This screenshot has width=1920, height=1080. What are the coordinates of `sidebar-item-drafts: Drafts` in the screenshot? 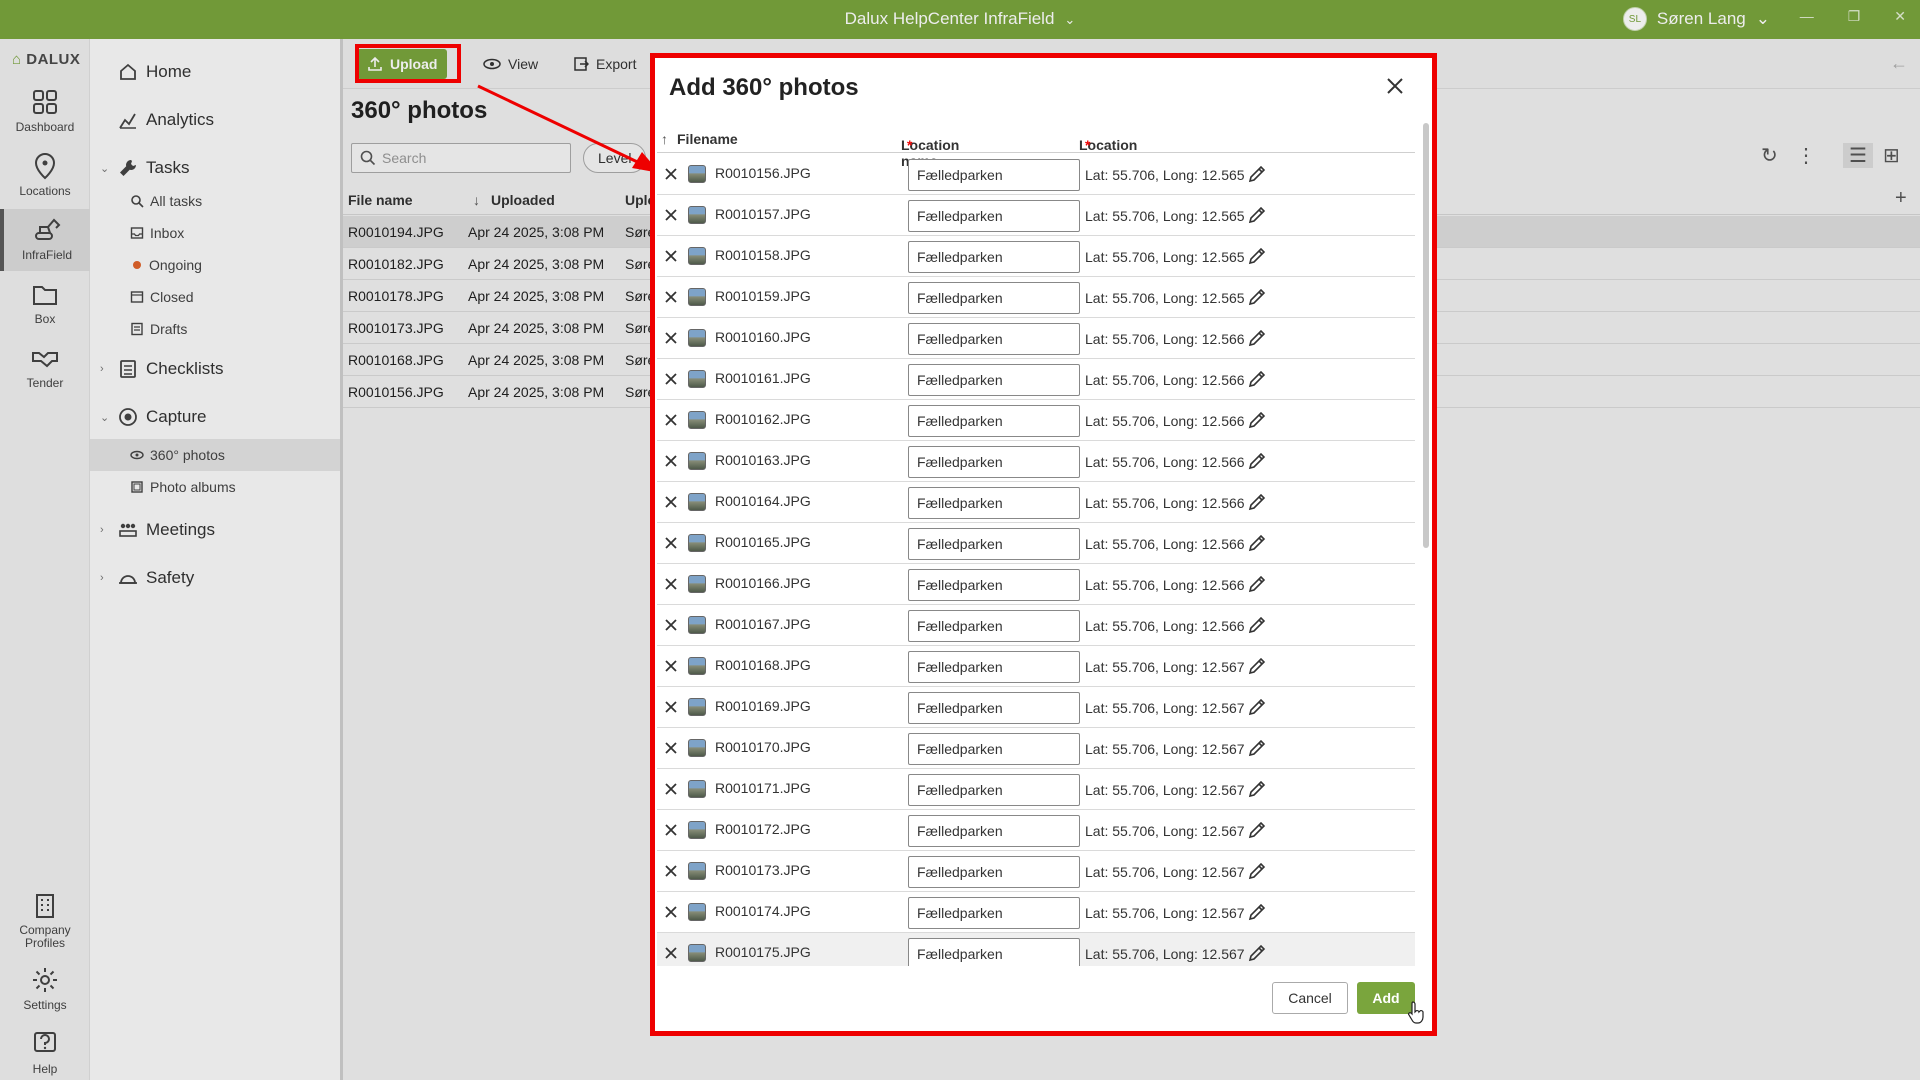 It's located at (215, 329).